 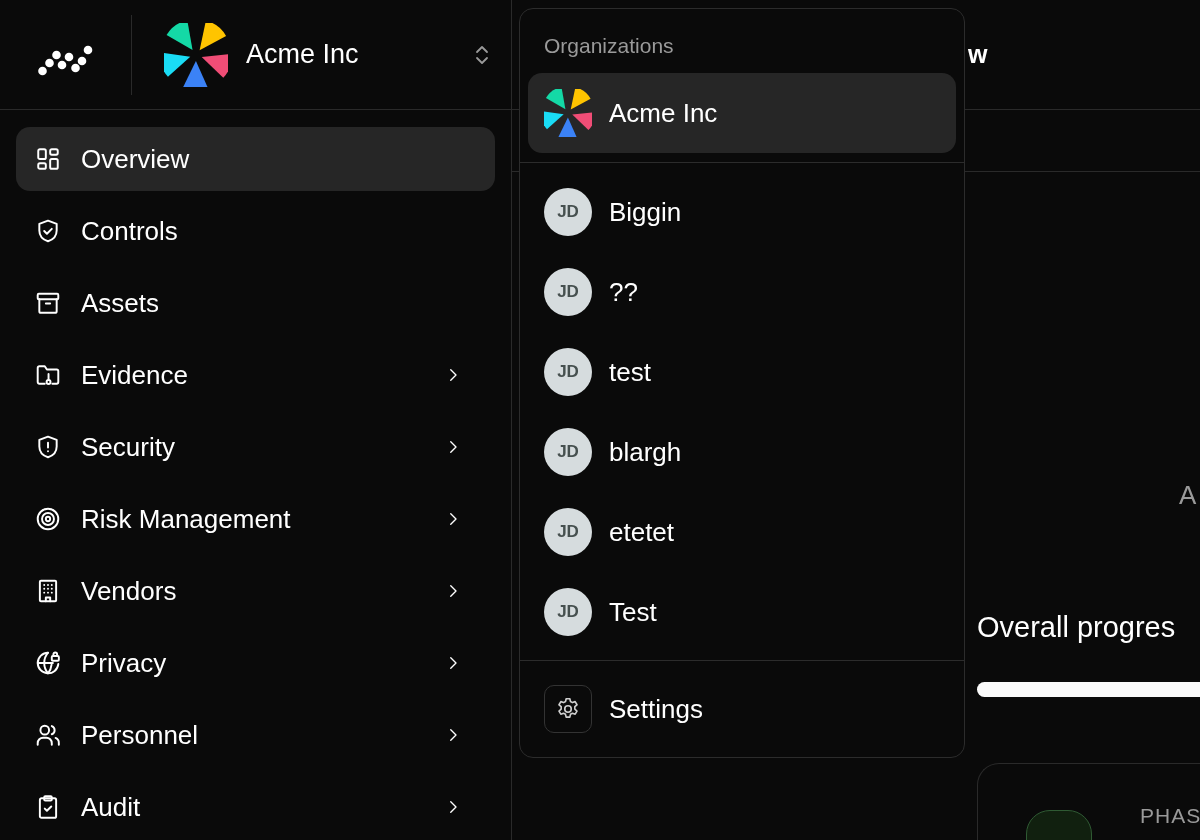 I want to click on org-item: JD blargh, so click(x=742, y=452).